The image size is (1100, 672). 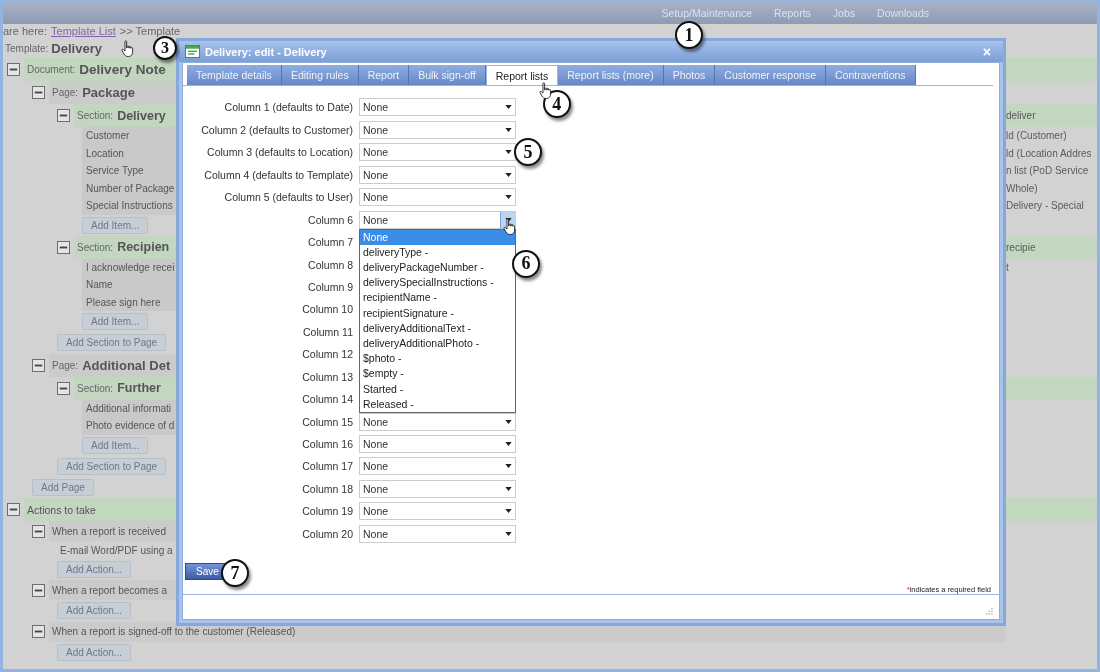 I want to click on callout-badge: 5, so click(x=528, y=152).